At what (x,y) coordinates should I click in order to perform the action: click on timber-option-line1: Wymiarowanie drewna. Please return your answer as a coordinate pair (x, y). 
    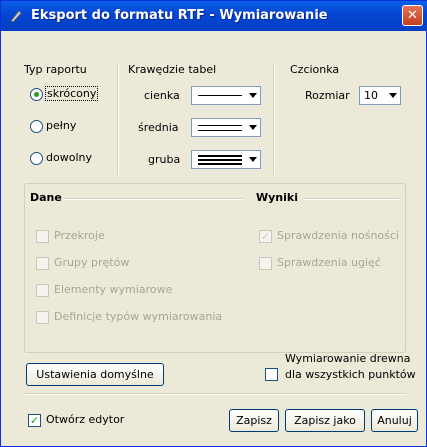
    Looking at the image, I should click on (348, 358).